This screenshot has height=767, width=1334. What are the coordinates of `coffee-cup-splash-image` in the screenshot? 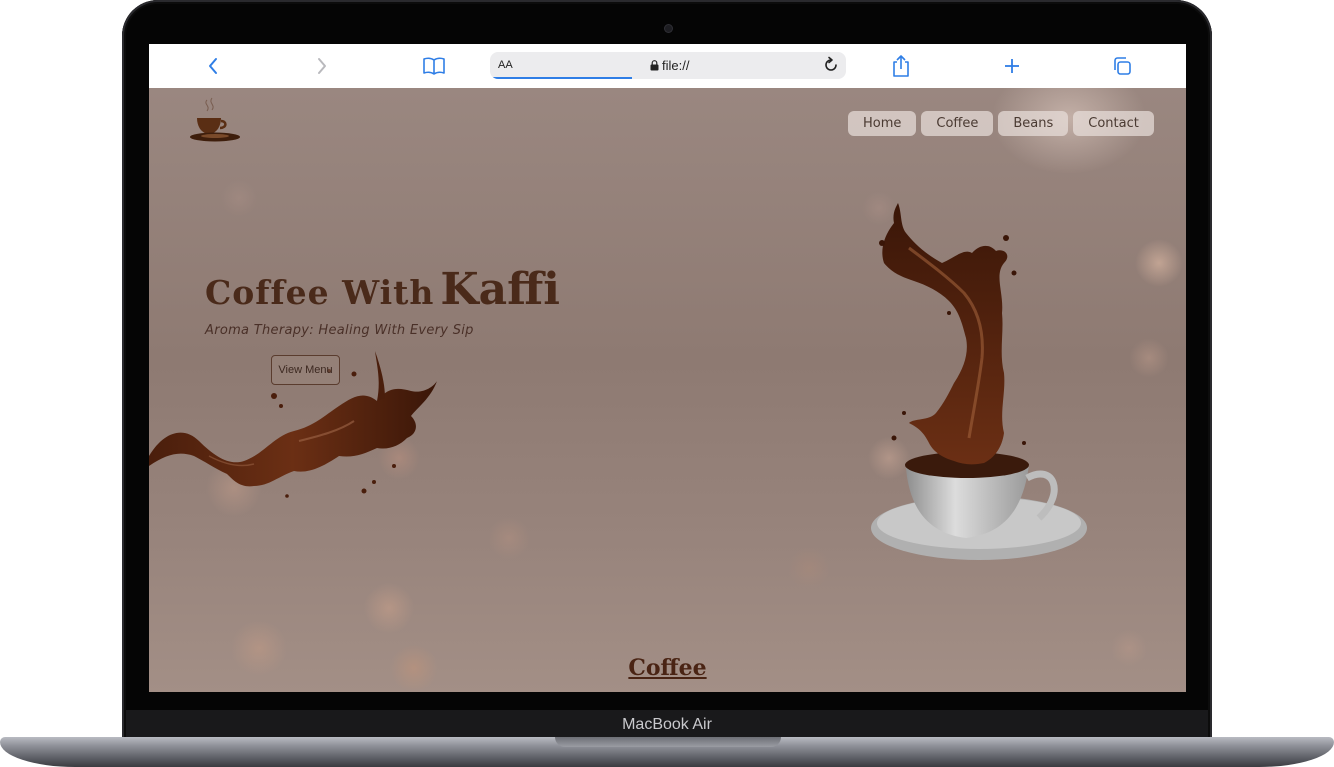 It's located at (979, 390).